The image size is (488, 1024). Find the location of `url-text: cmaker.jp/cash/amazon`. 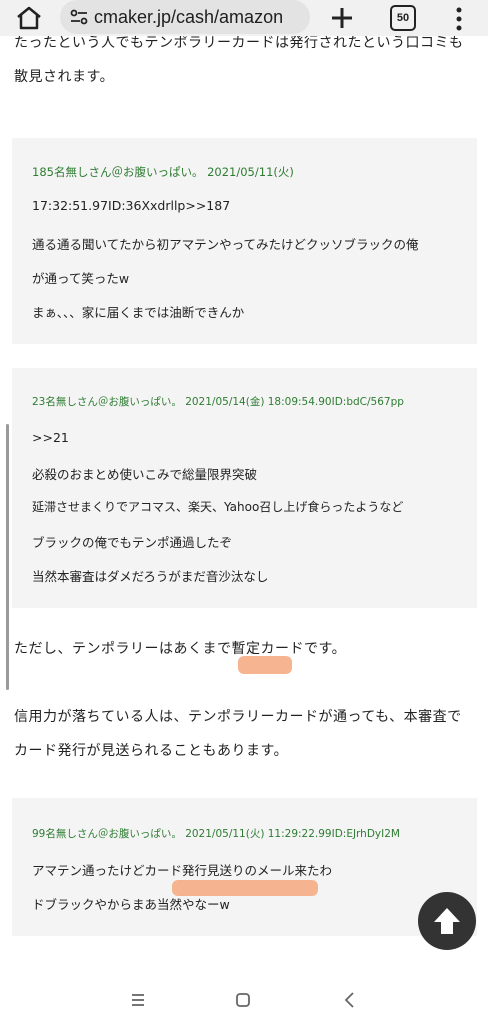

url-text: cmaker.jp/cash/amazon is located at coordinates (189, 16).